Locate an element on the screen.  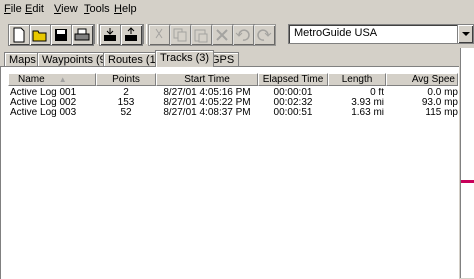
menu-file: File is located at coordinates (13, 9).